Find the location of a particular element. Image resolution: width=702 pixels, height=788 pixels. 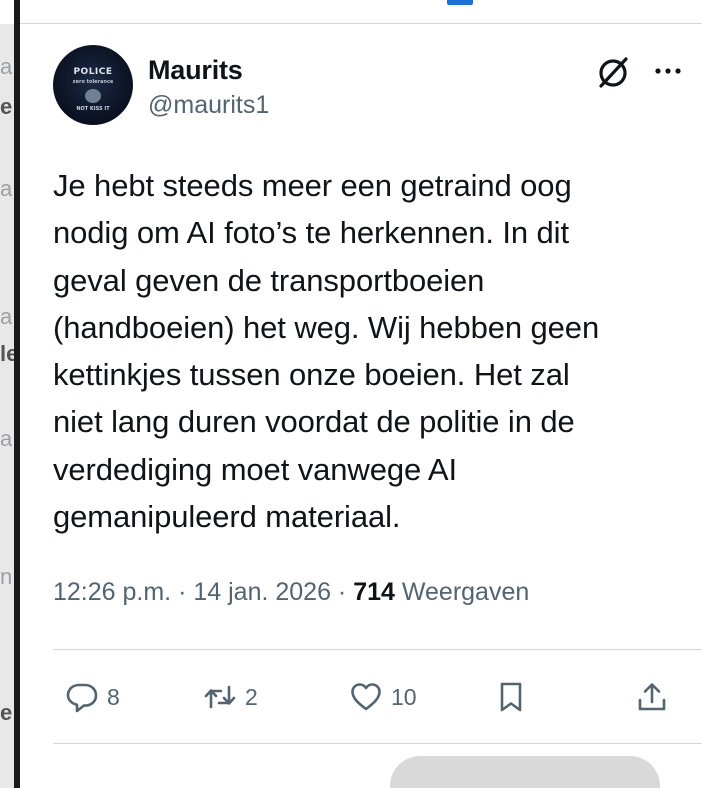

active-tab-indicator is located at coordinates (460, 2).